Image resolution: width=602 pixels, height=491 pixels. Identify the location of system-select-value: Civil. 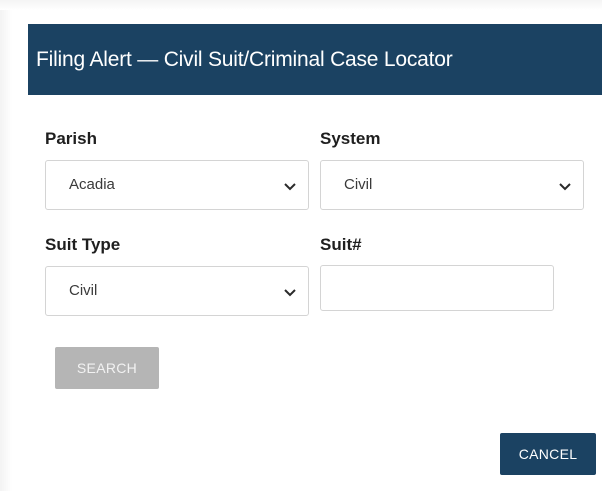
(358, 184).